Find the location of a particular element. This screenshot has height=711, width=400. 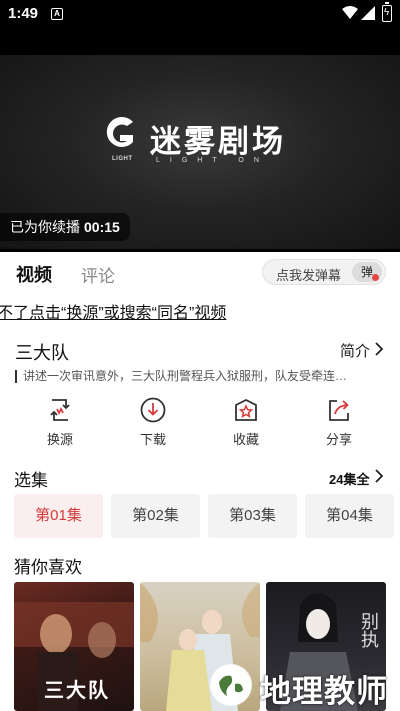

favorite-label: 收藏 is located at coordinates (245, 439).